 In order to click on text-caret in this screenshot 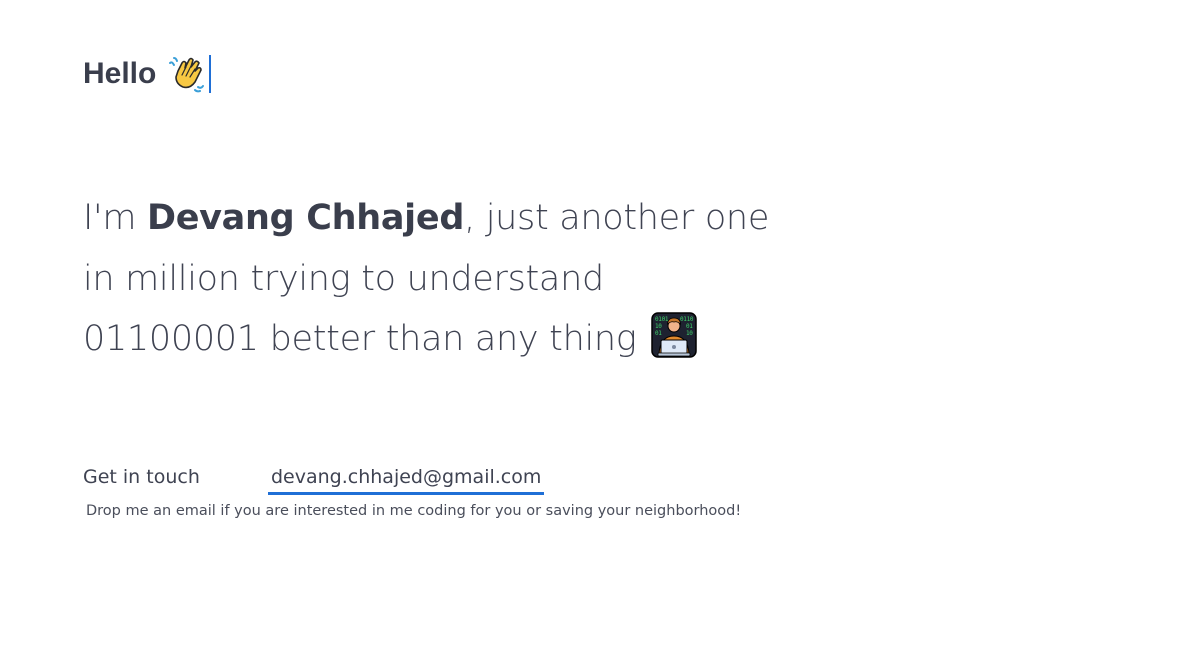, I will do `click(210, 74)`.